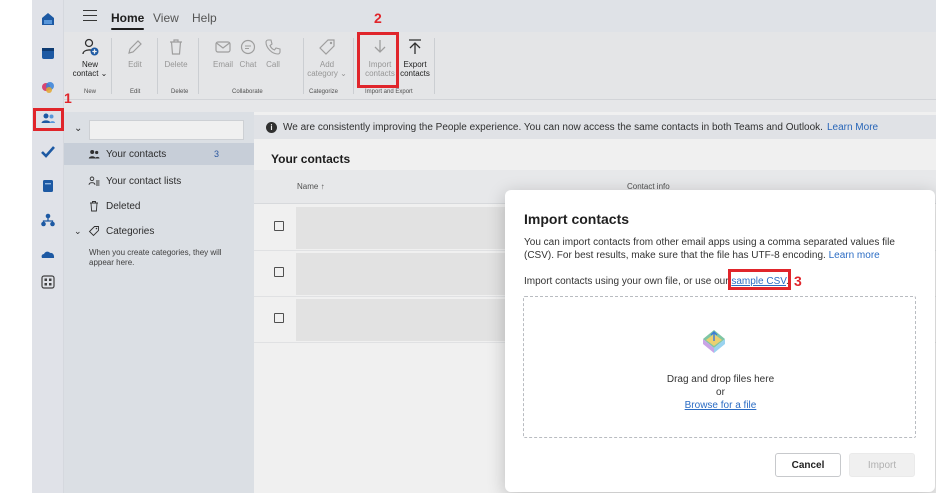 Image resolution: width=936 pixels, height=493 pixels. What do you see at coordinates (159, 231) in the screenshot?
I see `sidebar-item-categories: ⌄ Categories` at bounding box center [159, 231].